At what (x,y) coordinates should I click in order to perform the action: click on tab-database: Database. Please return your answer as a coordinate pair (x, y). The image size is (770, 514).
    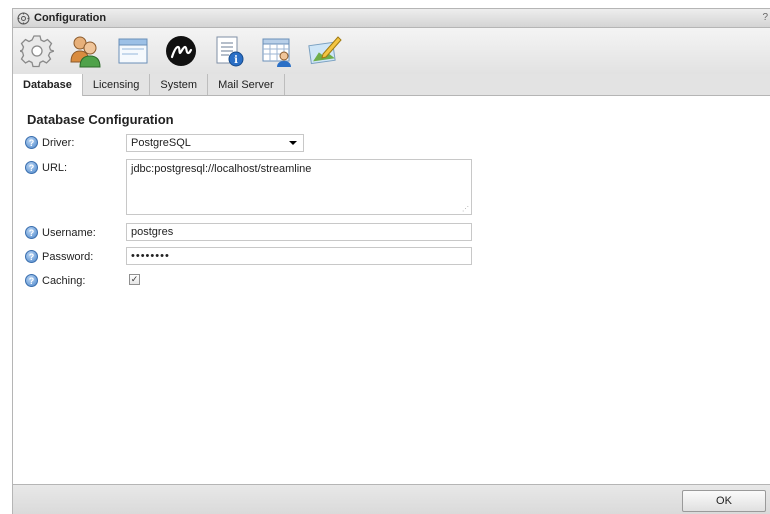
    Looking at the image, I should click on (48, 85).